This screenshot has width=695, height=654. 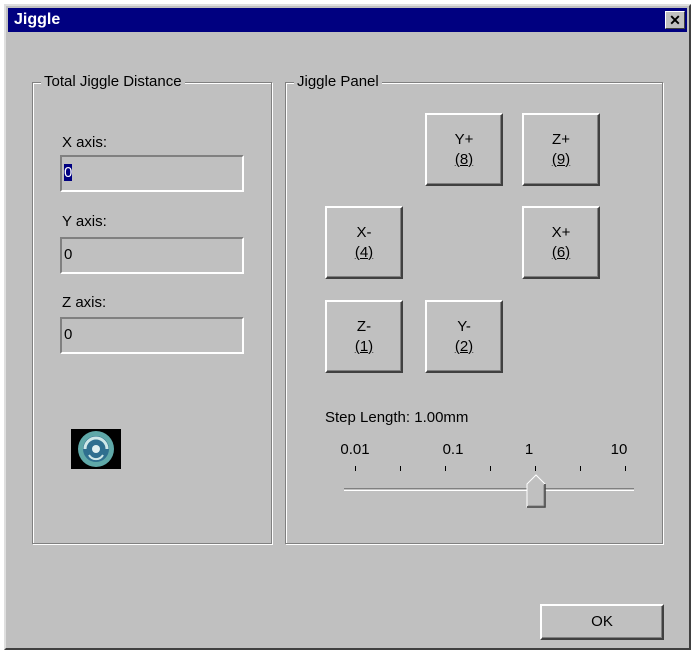 I want to click on y-minus-button: Y- (2), so click(x=464, y=336).